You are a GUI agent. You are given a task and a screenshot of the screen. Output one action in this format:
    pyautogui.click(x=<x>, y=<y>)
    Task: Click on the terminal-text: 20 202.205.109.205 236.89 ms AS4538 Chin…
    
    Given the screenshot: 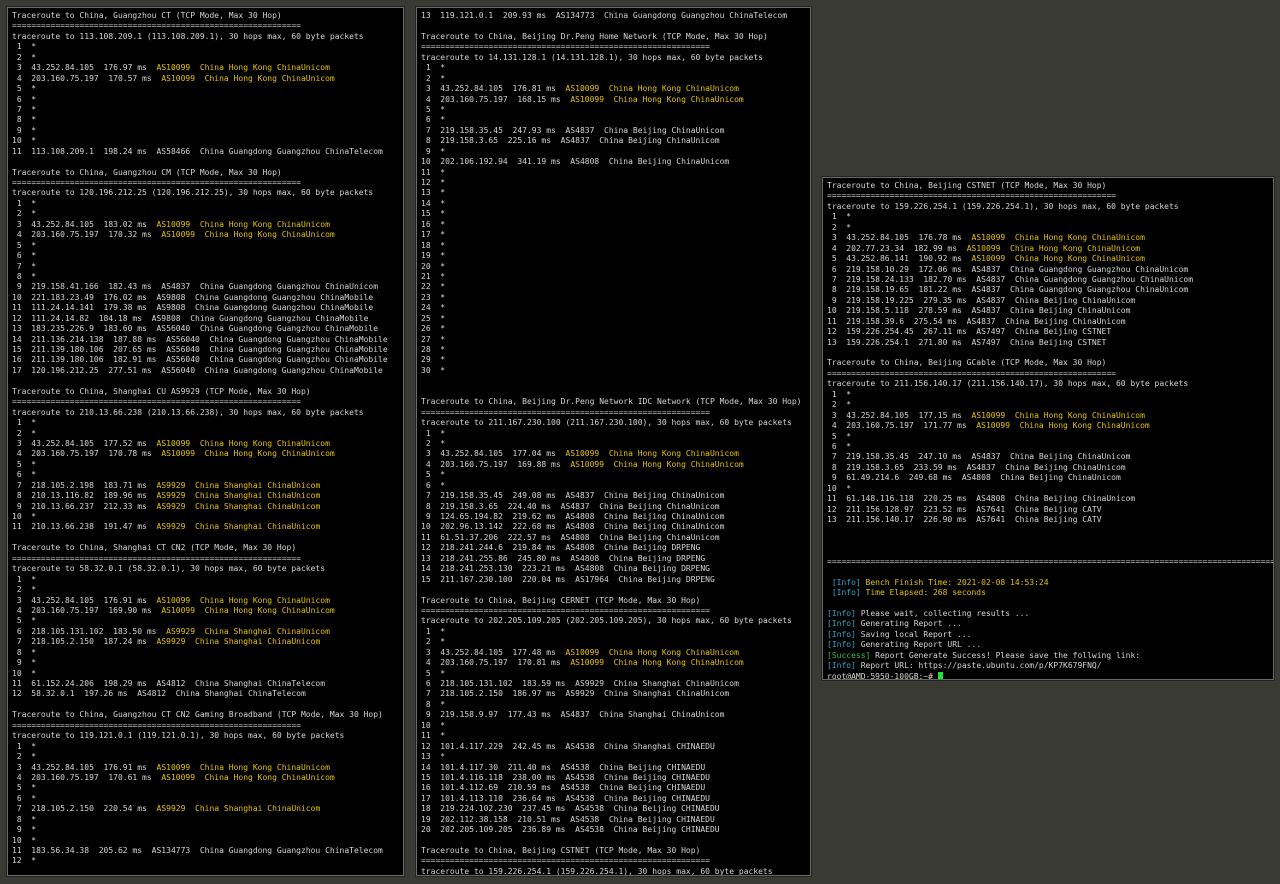 What is the action you would take?
    pyautogui.click(x=570, y=830)
    